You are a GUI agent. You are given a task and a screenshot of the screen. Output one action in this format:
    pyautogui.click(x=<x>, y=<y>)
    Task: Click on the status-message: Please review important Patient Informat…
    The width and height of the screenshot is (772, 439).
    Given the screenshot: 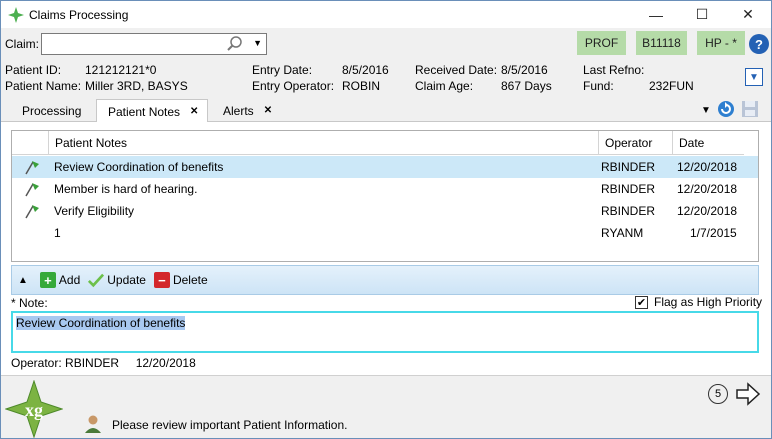 What is the action you would take?
    pyautogui.click(x=230, y=425)
    